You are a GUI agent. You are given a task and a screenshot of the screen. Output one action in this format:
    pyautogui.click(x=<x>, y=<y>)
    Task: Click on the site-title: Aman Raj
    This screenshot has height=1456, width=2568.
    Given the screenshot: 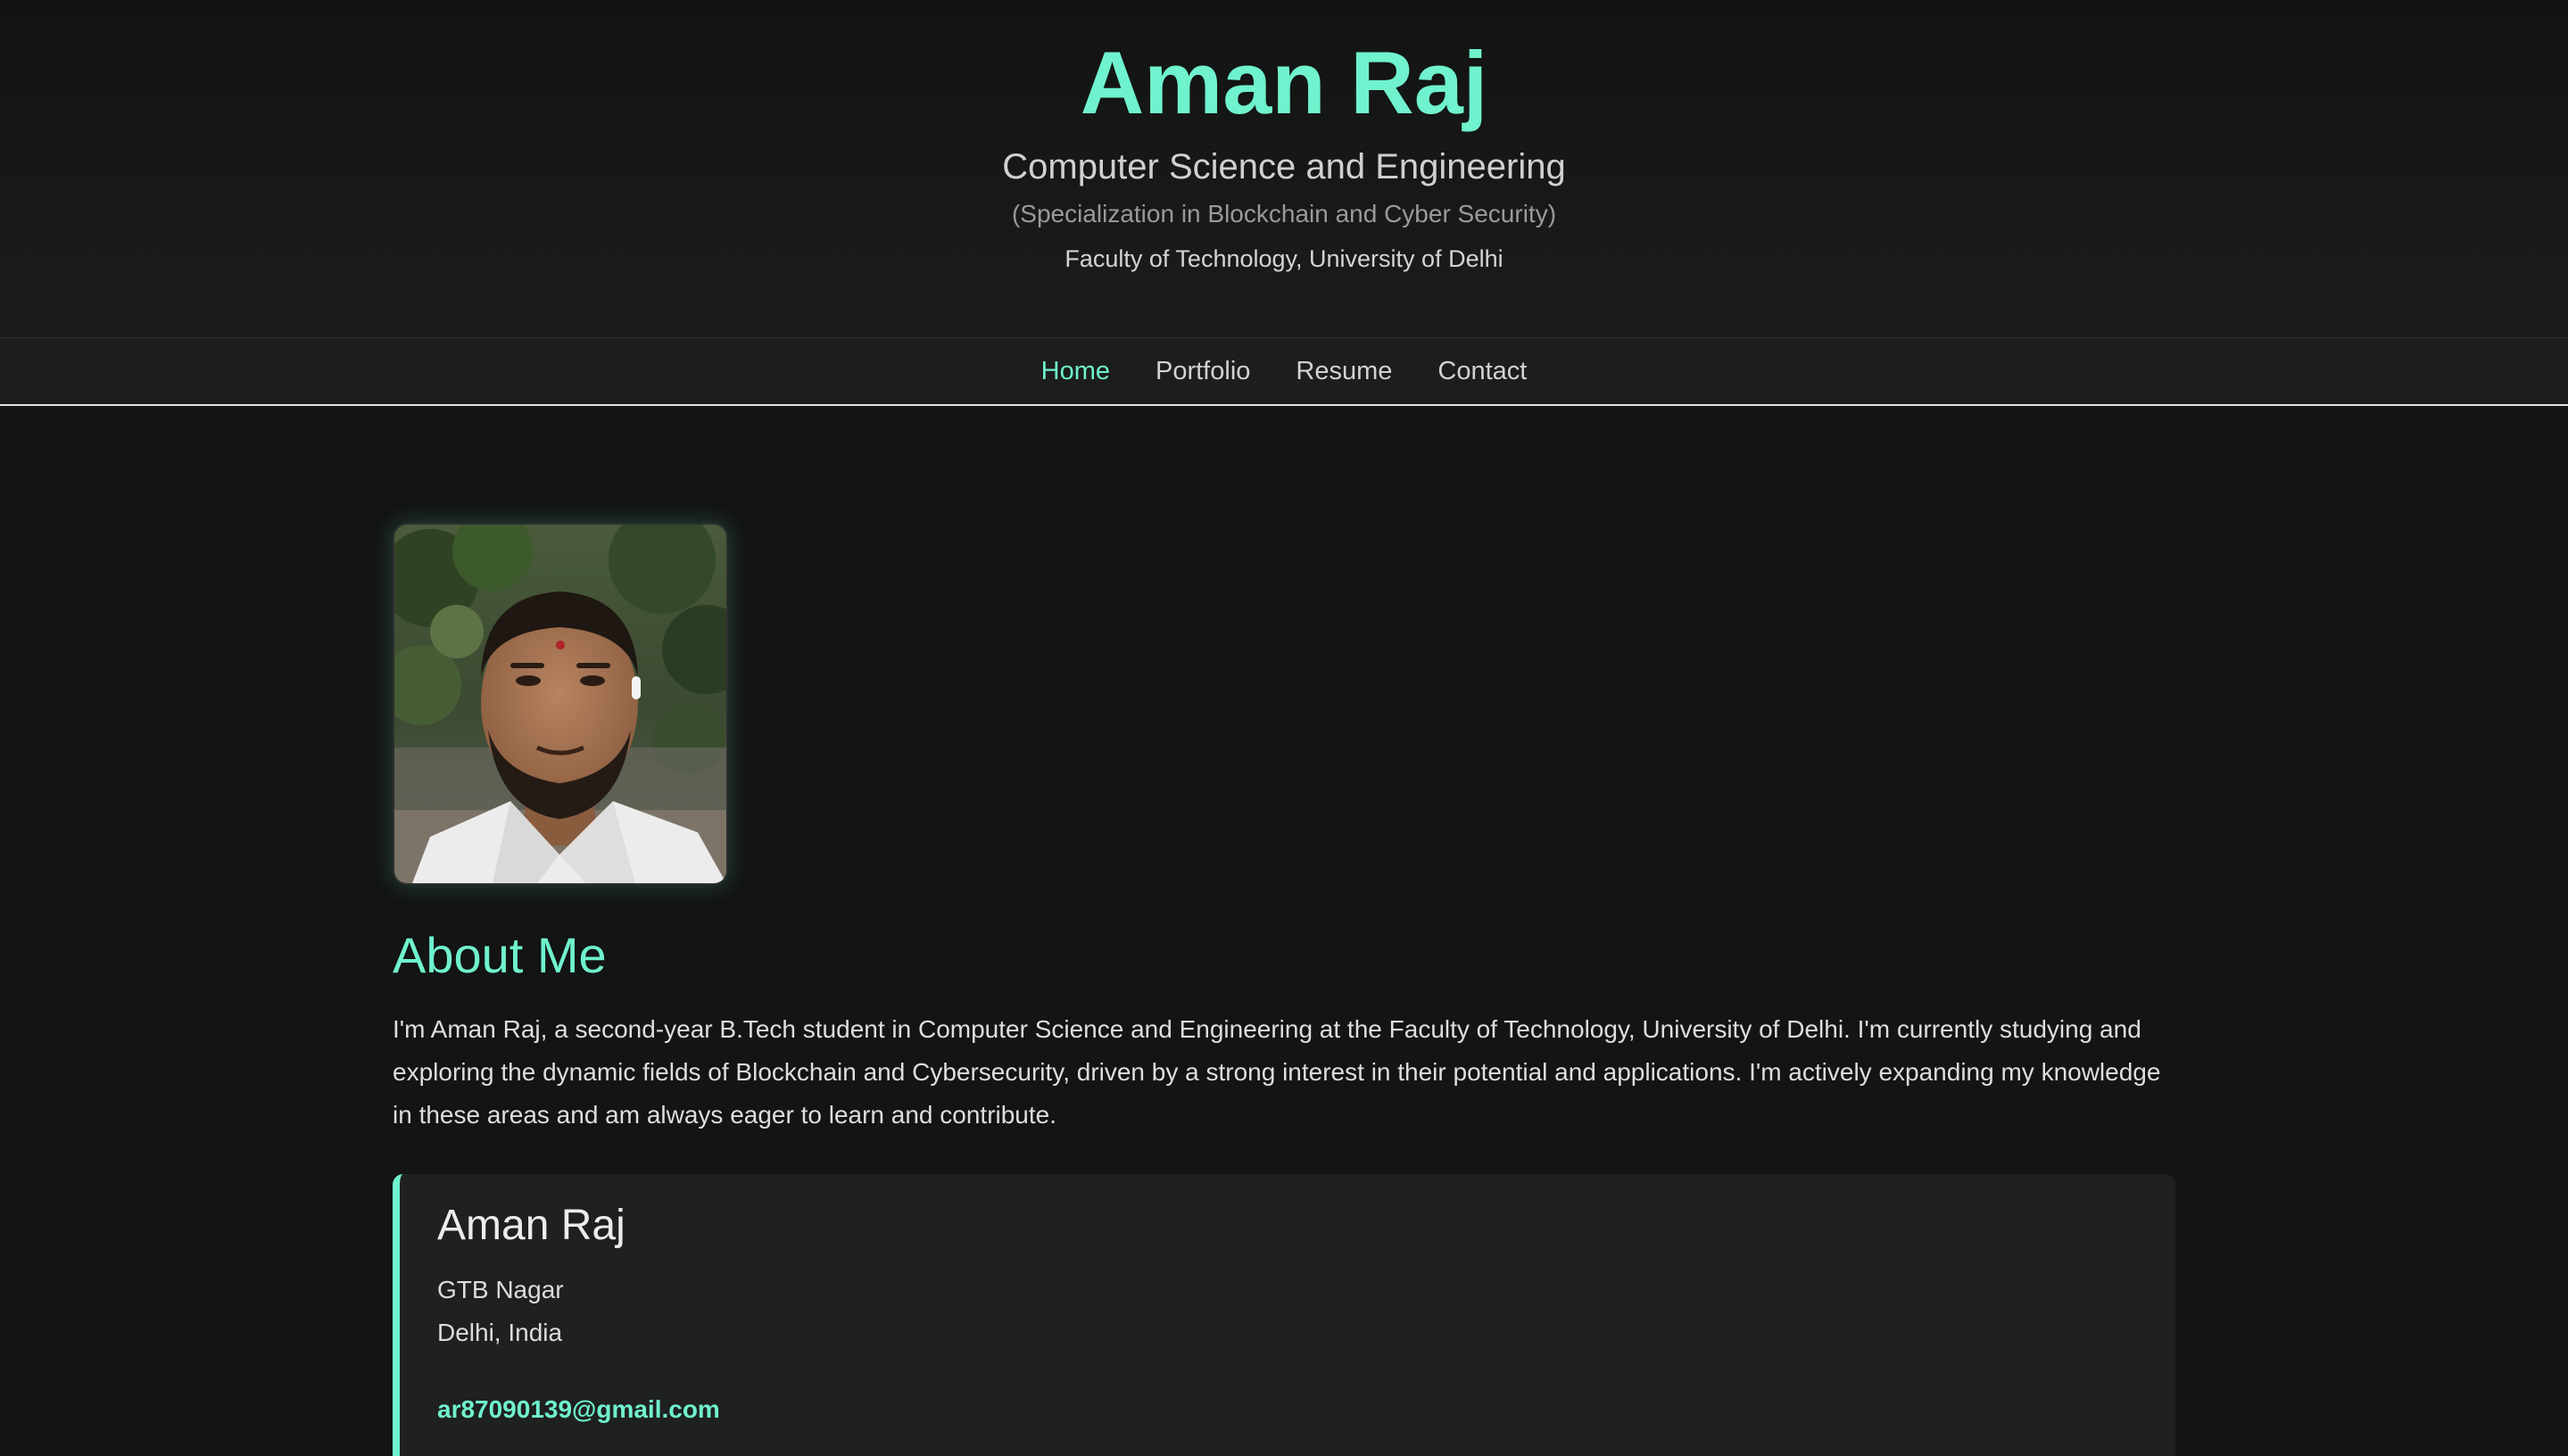 What is the action you would take?
    pyautogui.click(x=1284, y=82)
    